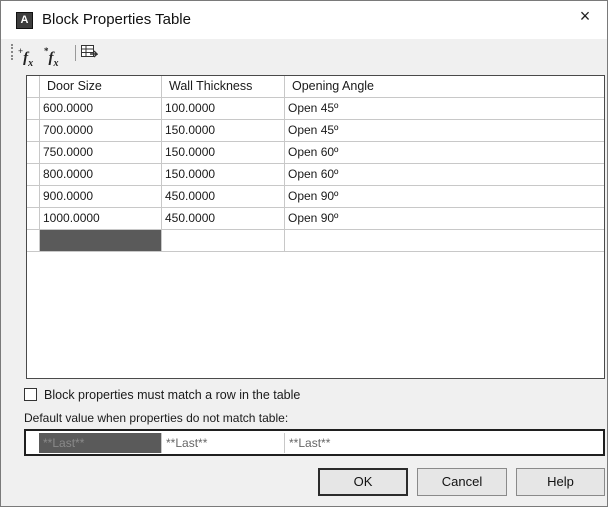  What do you see at coordinates (89, 52) in the screenshot?
I see `table-import-icon` at bounding box center [89, 52].